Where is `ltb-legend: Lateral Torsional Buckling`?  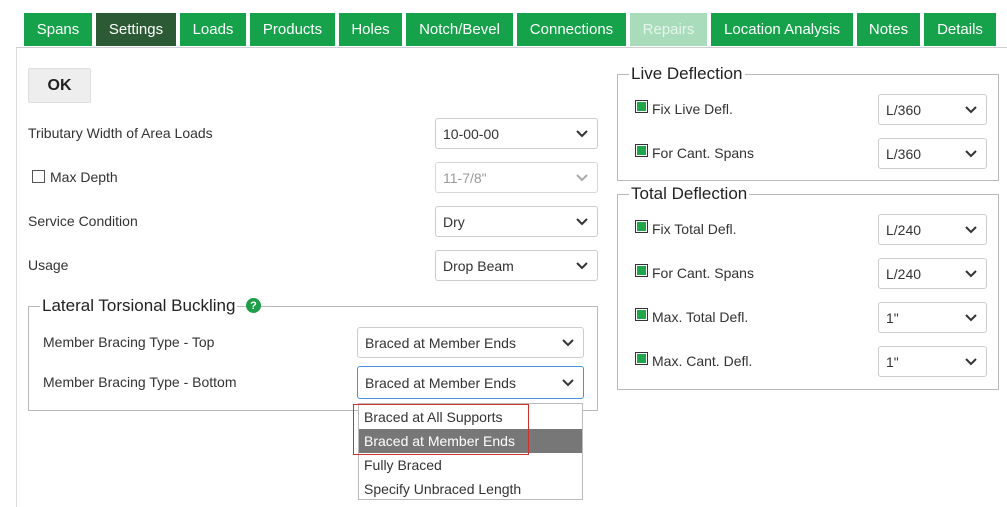 ltb-legend: Lateral Torsional Buckling is located at coordinates (139, 306).